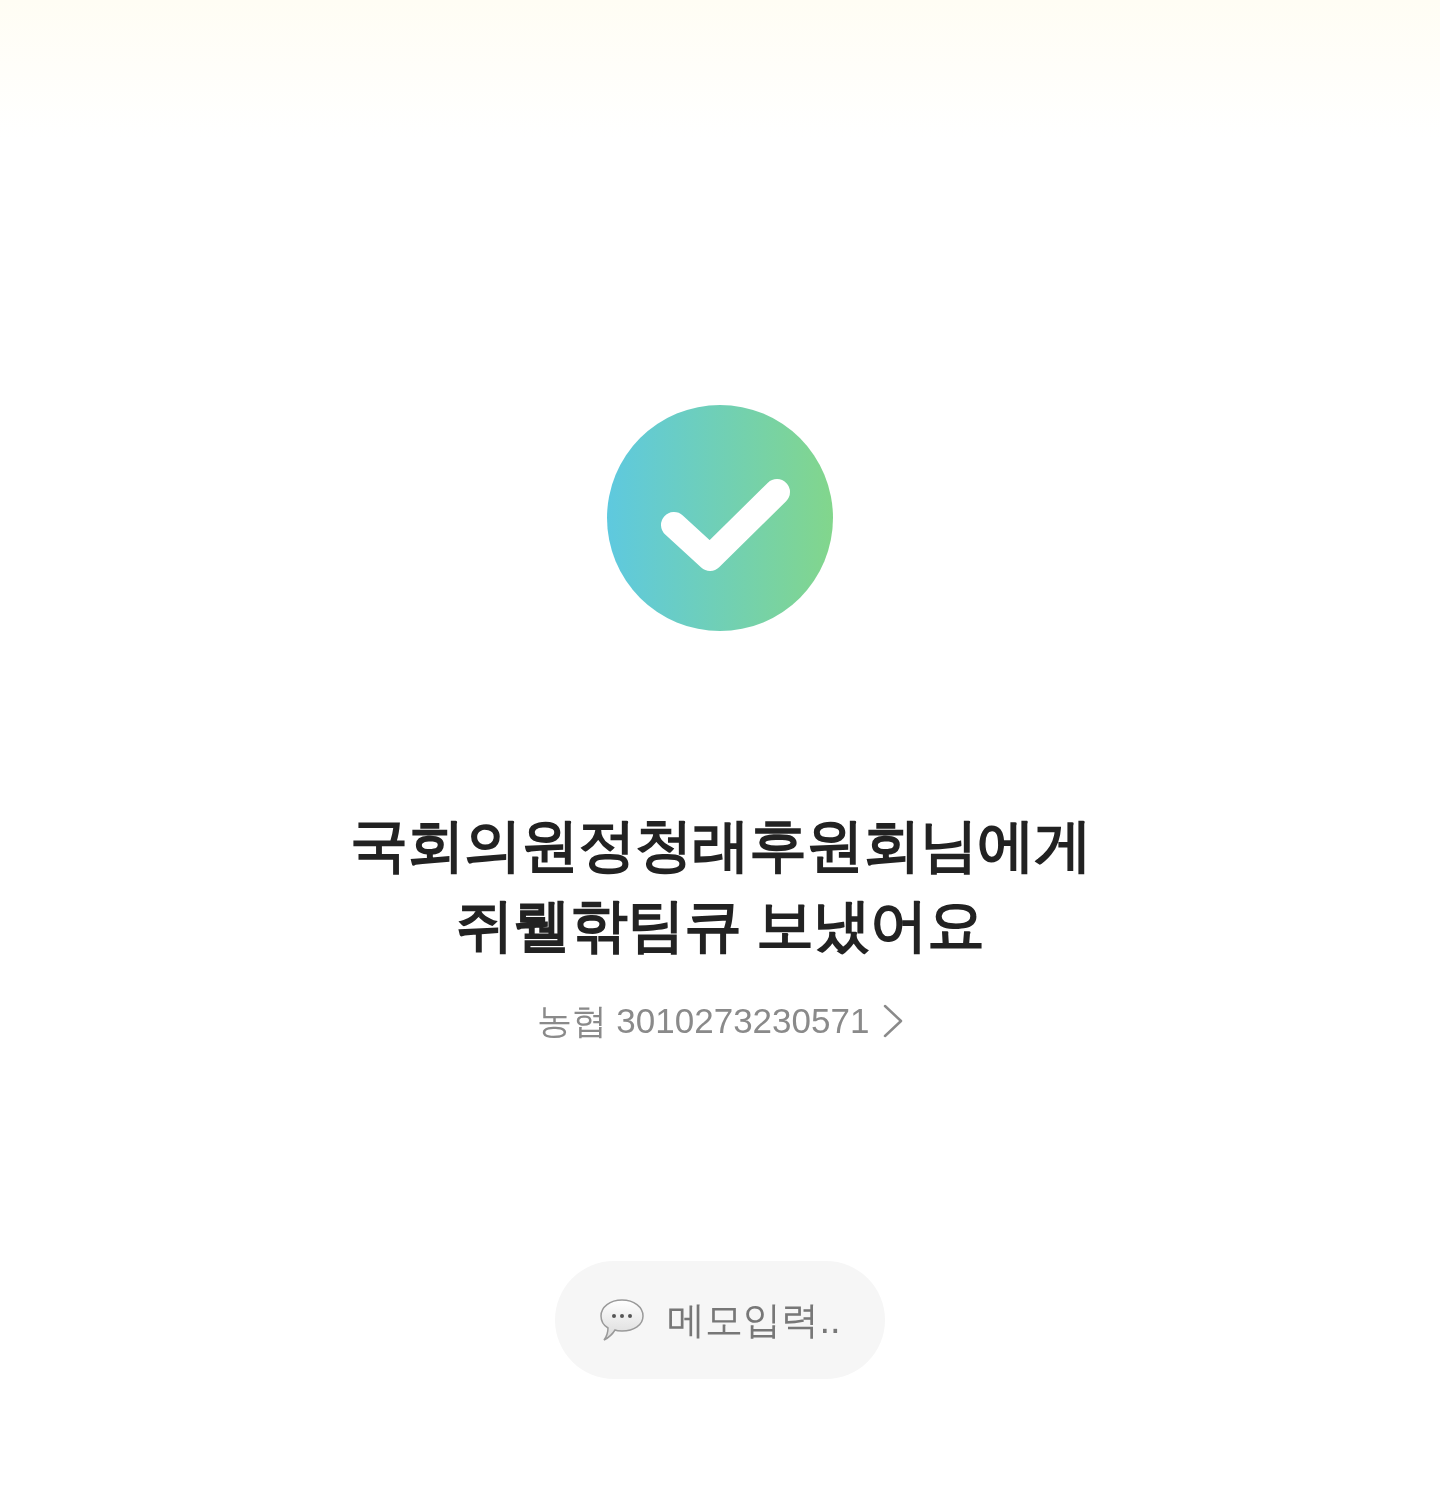 This screenshot has height=1511, width=1440. Describe the element at coordinates (720, 1021) in the screenshot. I see `account-link: 농협 3010273230571` at that location.